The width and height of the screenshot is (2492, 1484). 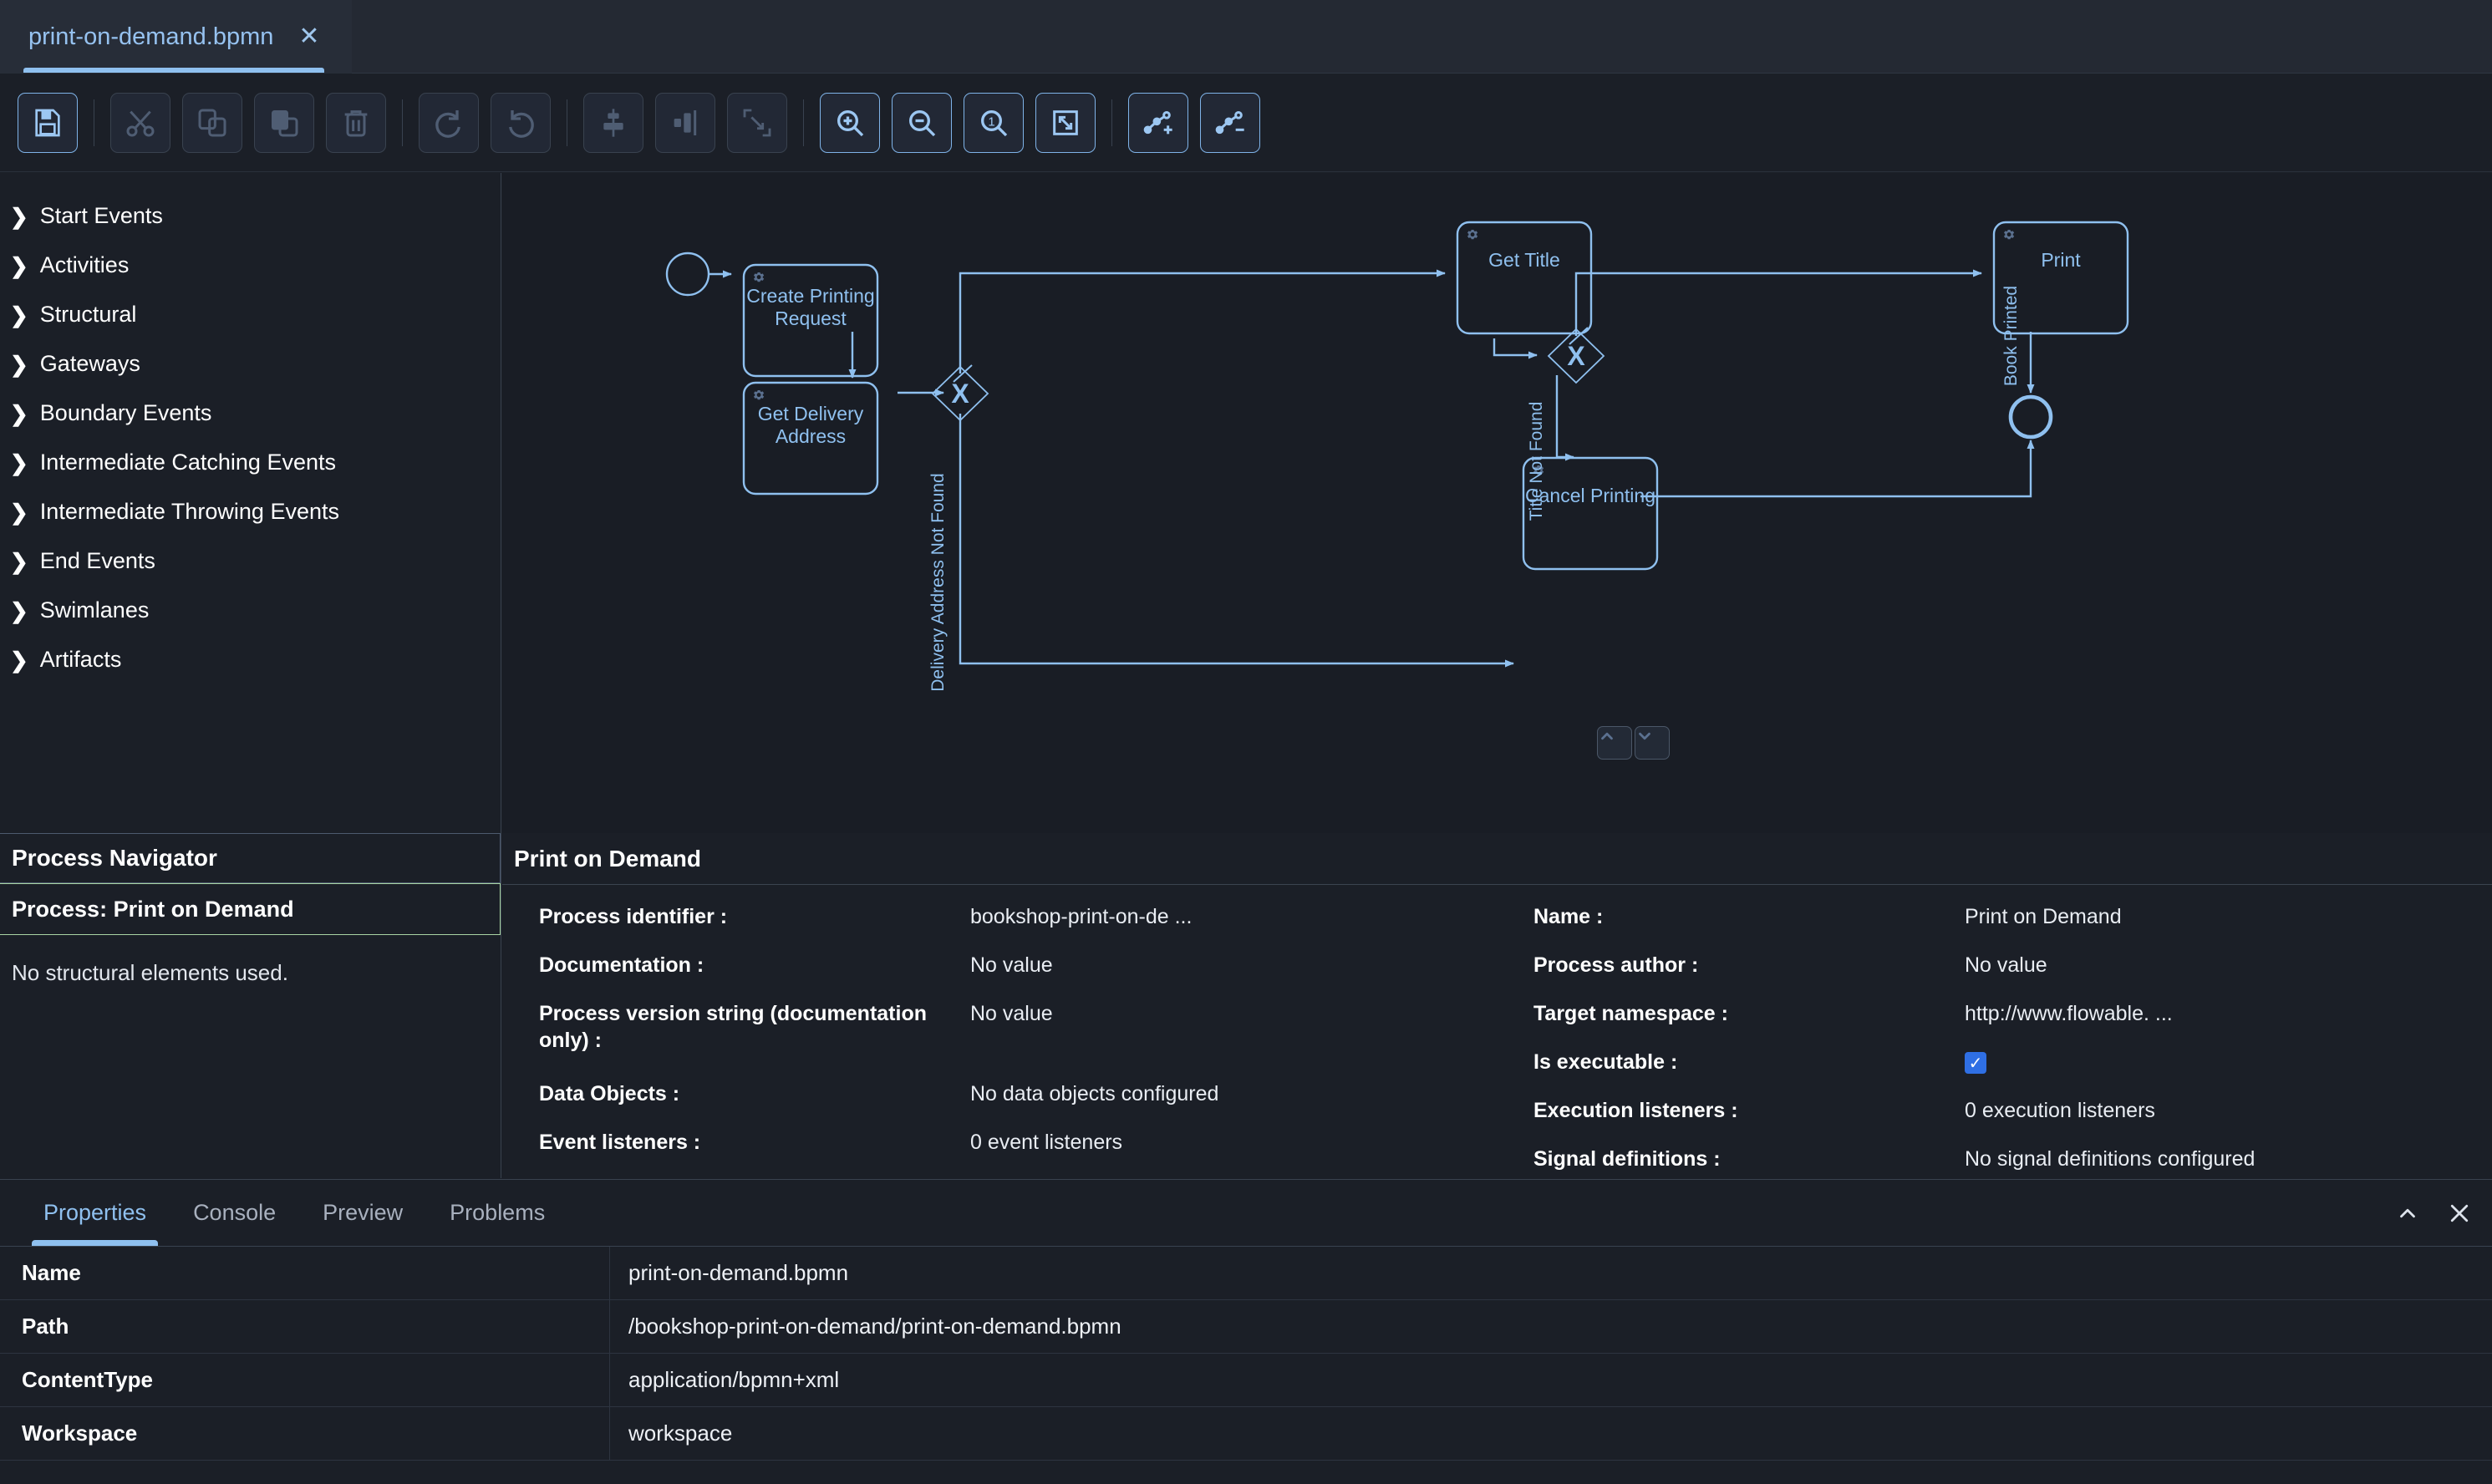 What do you see at coordinates (114, 858) in the screenshot?
I see `process-navigator-title: Process Navigator` at bounding box center [114, 858].